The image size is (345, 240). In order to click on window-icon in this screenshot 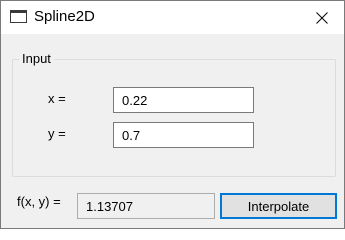, I will do `click(18, 16)`.